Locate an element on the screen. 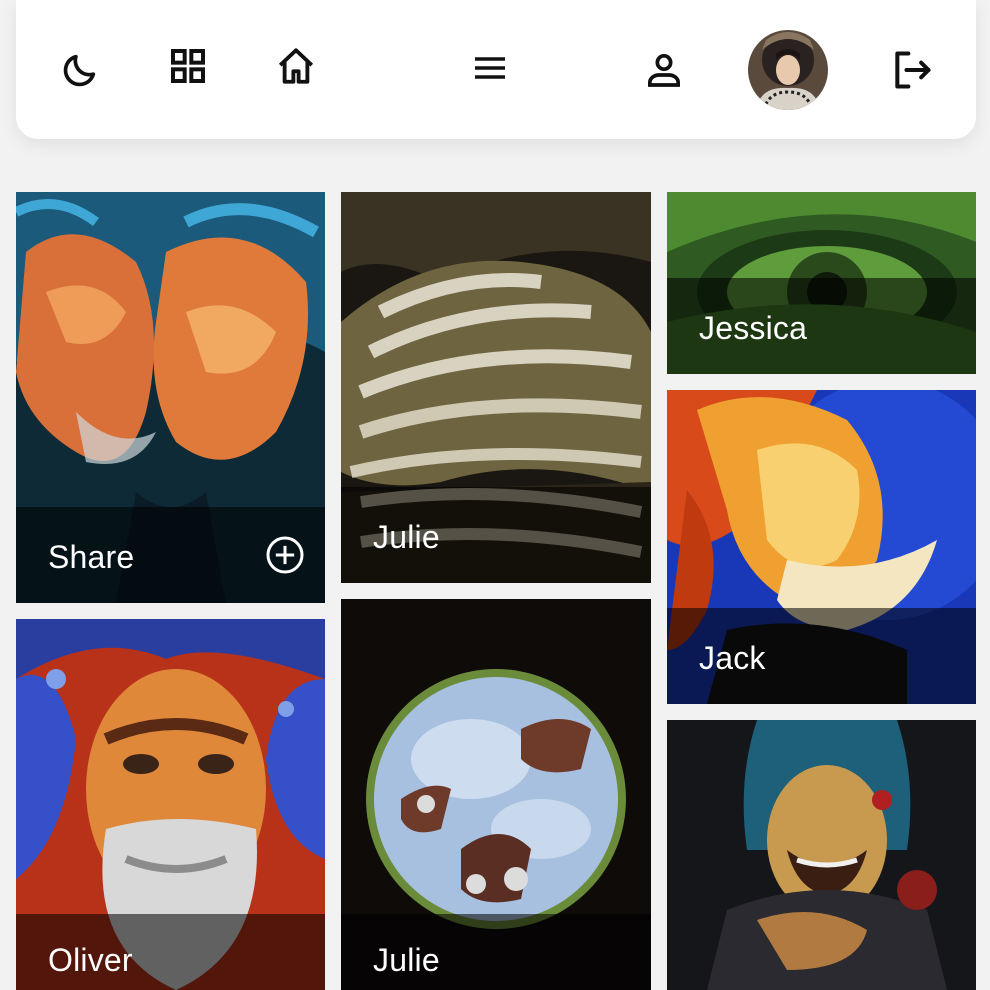 The width and height of the screenshot is (990, 990). share-add-button is located at coordinates (285, 555).